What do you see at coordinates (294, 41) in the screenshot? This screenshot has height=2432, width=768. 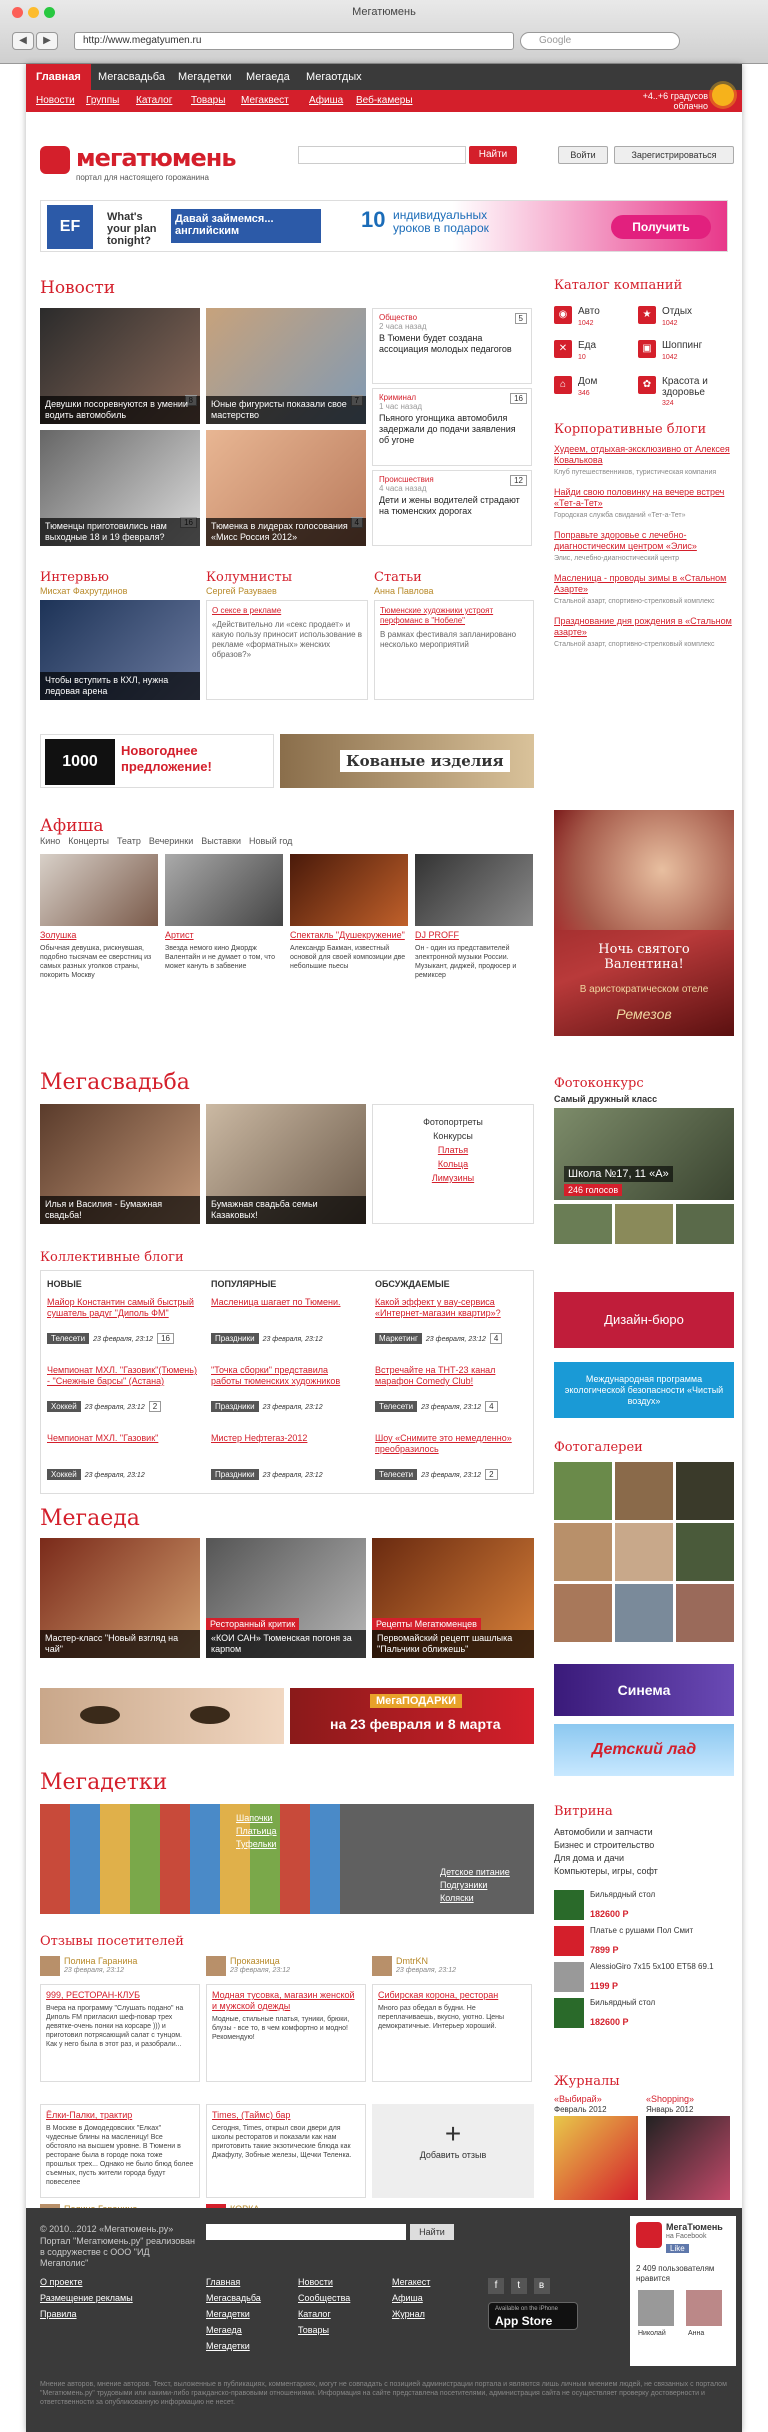 I see `address-bar: http://www.megatyumen.ru` at bounding box center [294, 41].